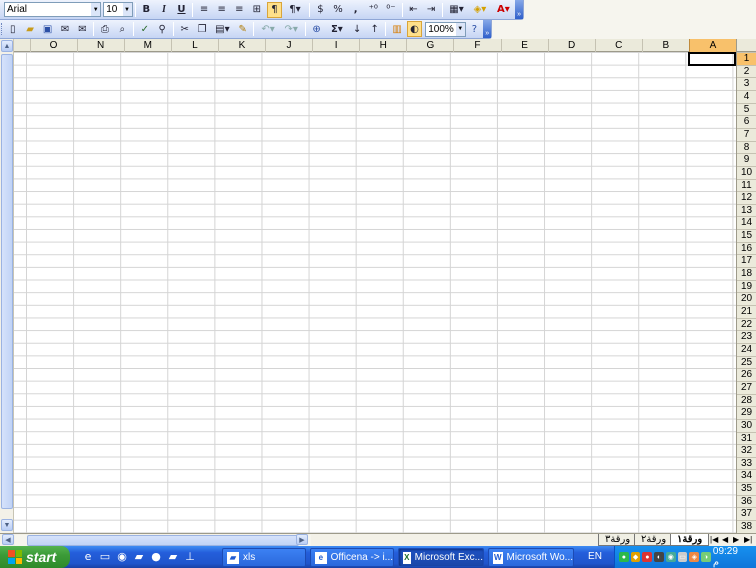  Describe the element at coordinates (316, 29) in the screenshot. I see `hyperlink-icon: ⊕` at that location.